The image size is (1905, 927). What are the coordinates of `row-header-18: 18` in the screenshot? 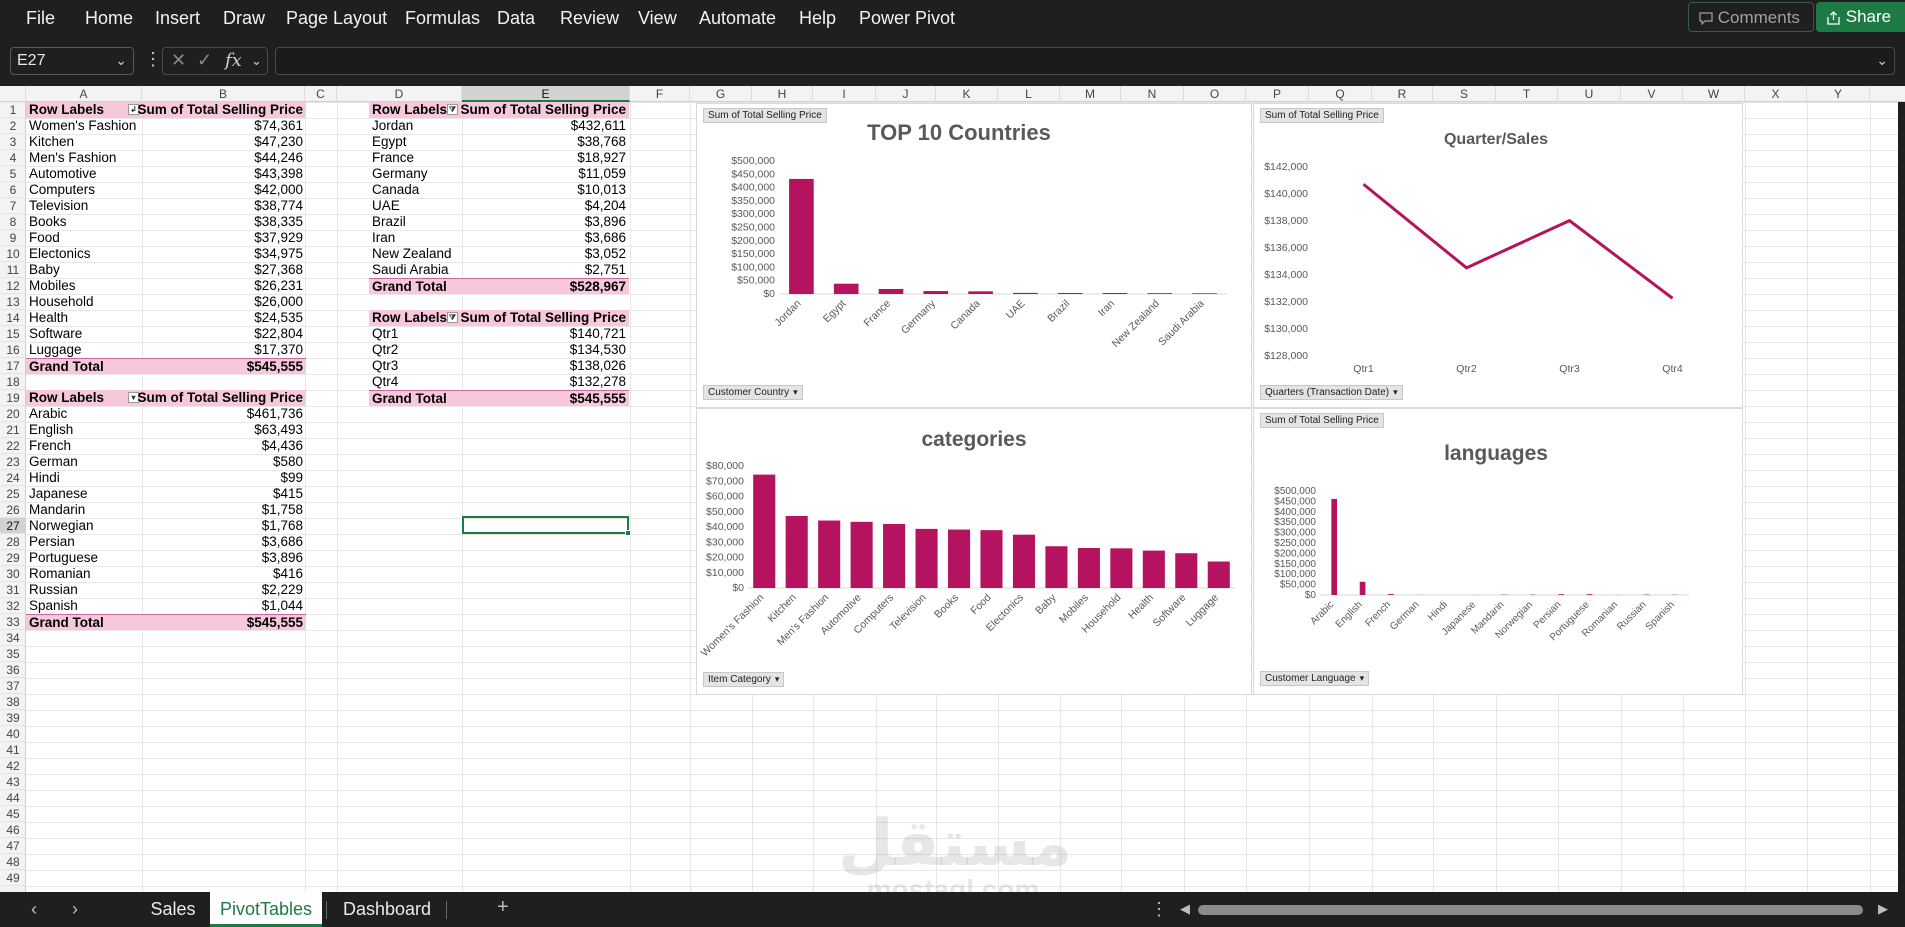 It's located at (13, 382).